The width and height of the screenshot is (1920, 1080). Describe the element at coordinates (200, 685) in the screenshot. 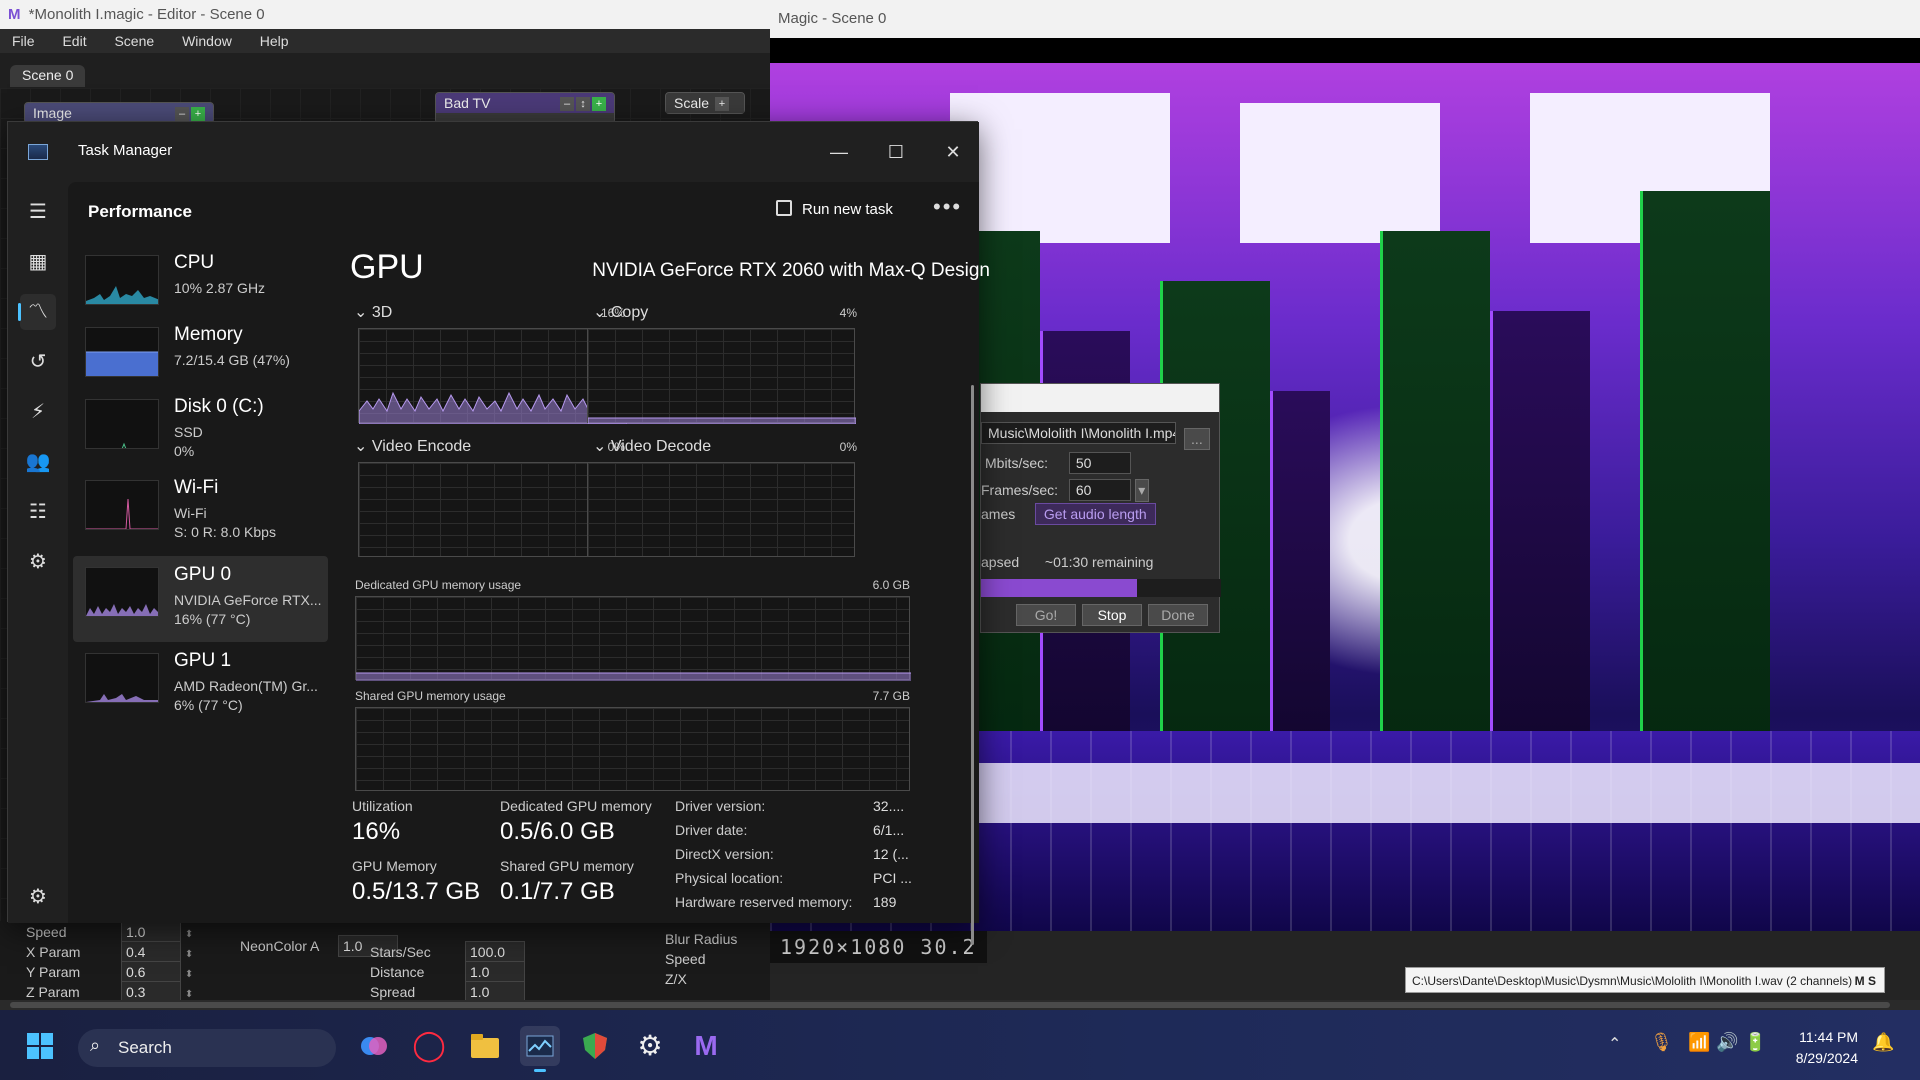

I see `resource-item-gpu-1: GPU 1 AMD Radeon(TM) Gr... 6% (77 °C)` at that location.